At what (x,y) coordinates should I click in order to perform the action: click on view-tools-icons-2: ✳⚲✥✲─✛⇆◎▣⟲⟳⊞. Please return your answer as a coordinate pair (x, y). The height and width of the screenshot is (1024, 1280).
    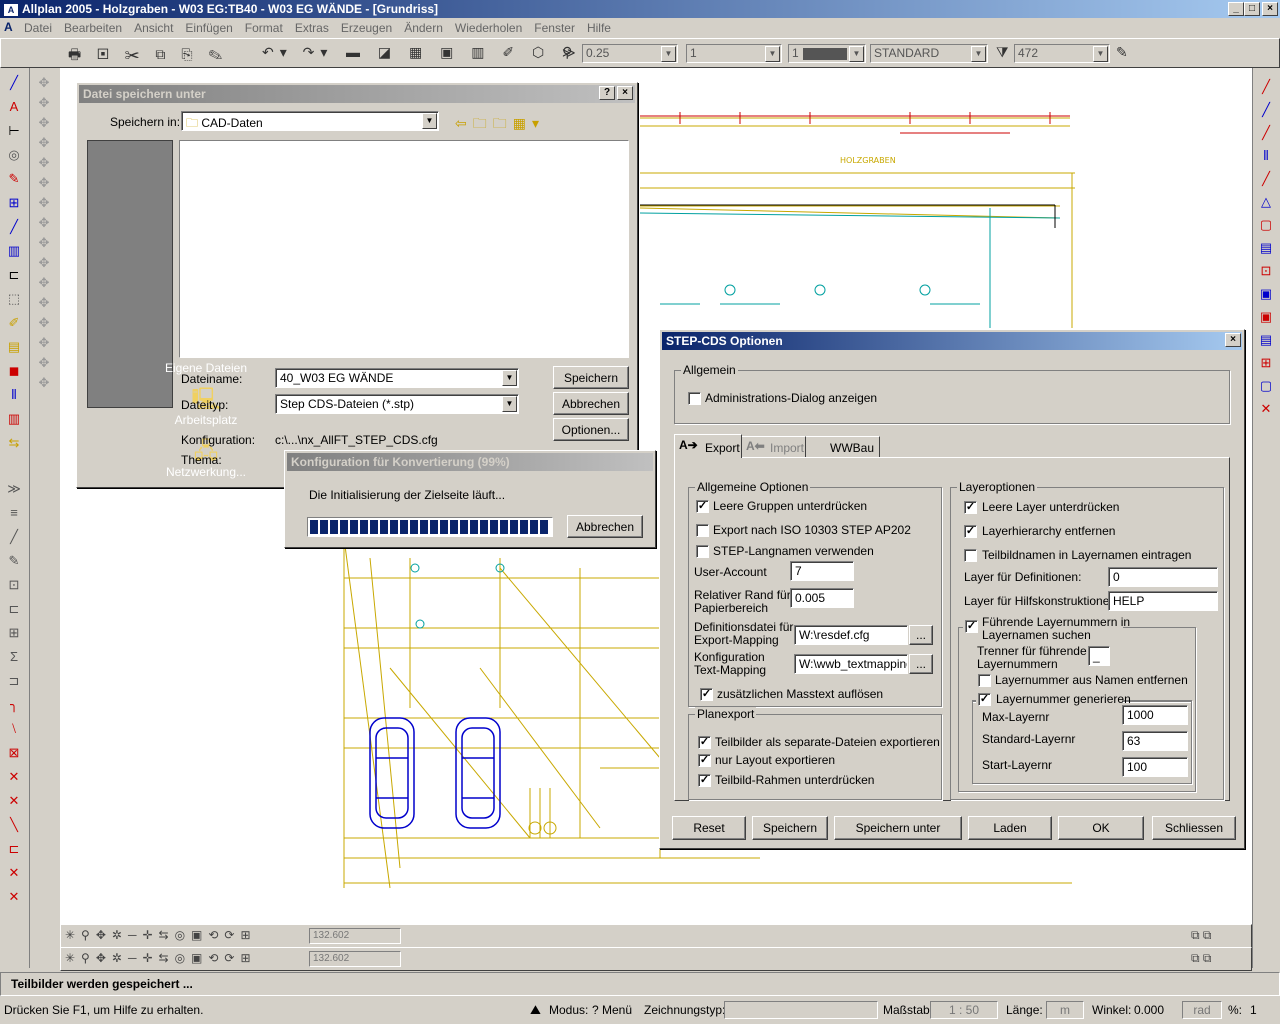
    Looking at the image, I should click on (161, 958).